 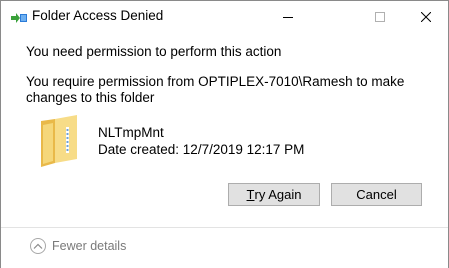 I want to click on fewer-details-label: Fewer details, so click(x=89, y=246).